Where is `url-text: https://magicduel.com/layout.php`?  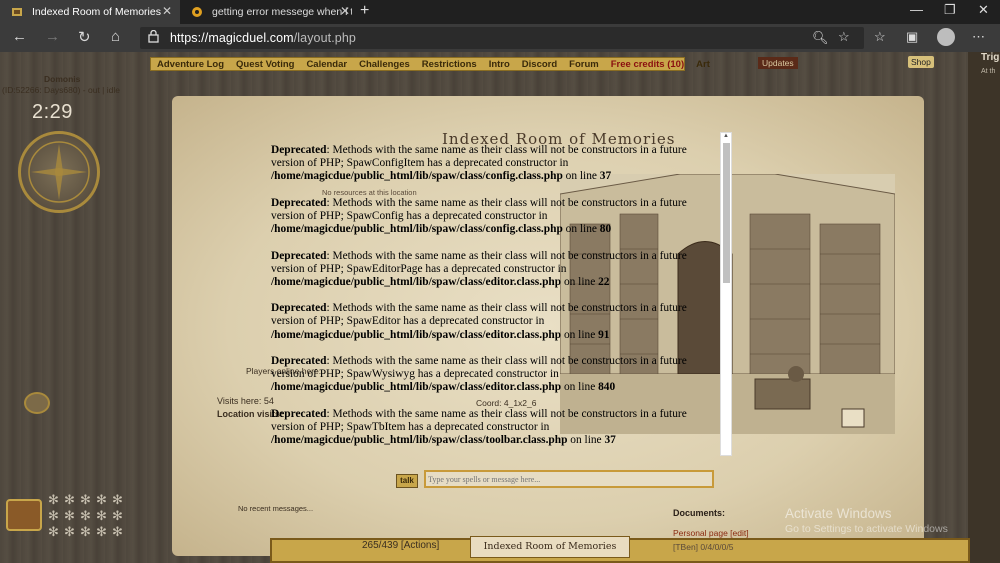
url-text: https://magicduel.com/layout.php is located at coordinates (263, 38).